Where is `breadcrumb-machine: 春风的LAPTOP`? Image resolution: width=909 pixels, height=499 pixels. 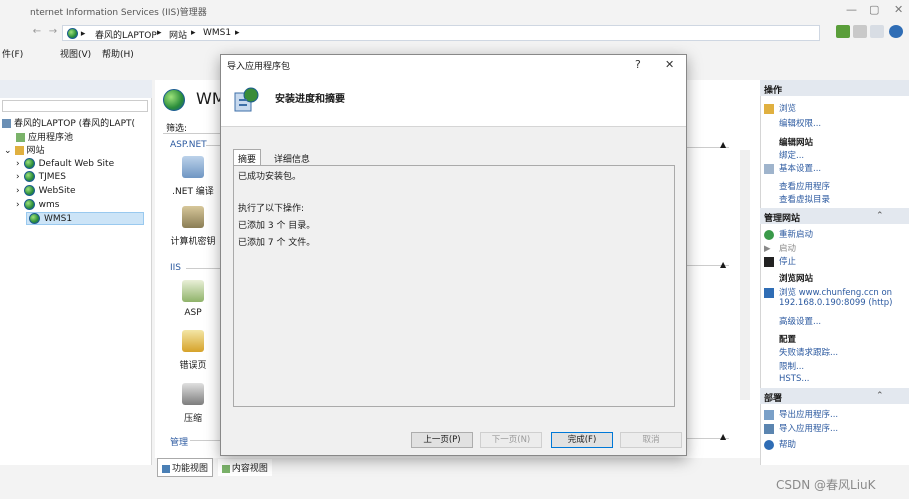
breadcrumb-machine: 春风的LAPTOP is located at coordinates (126, 34).